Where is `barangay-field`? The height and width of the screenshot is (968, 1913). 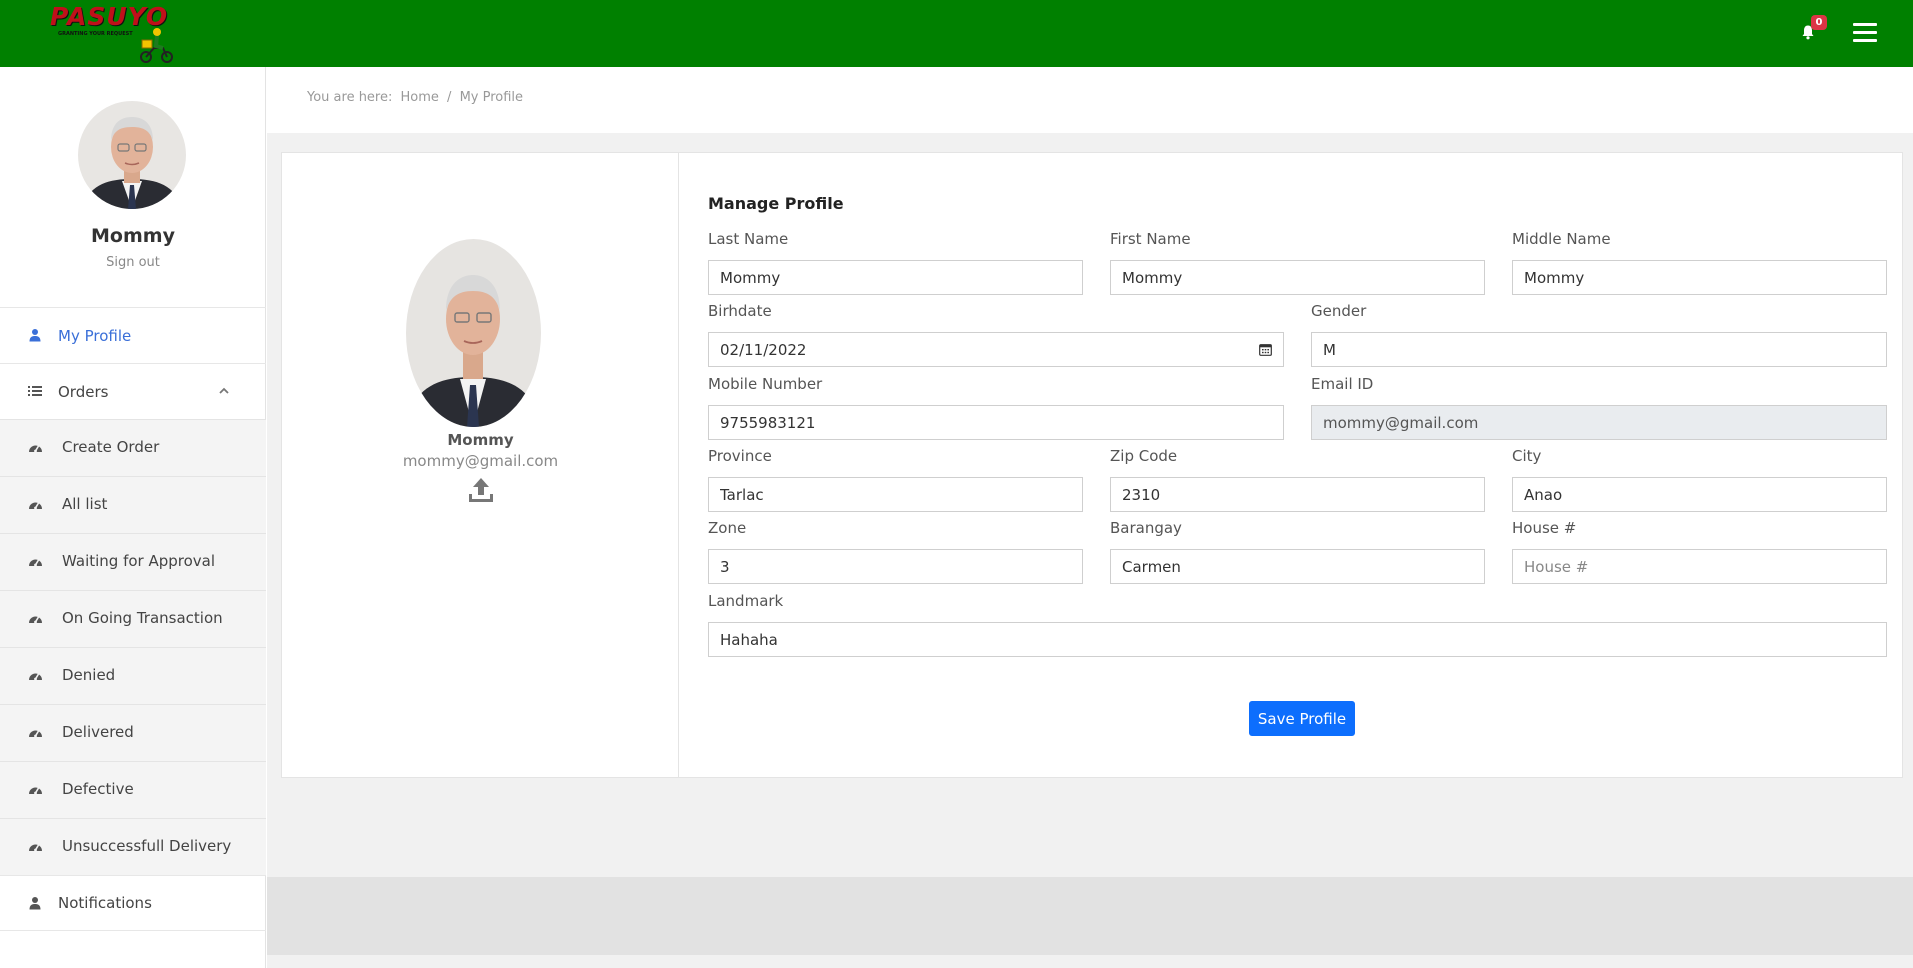 barangay-field is located at coordinates (1297, 566).